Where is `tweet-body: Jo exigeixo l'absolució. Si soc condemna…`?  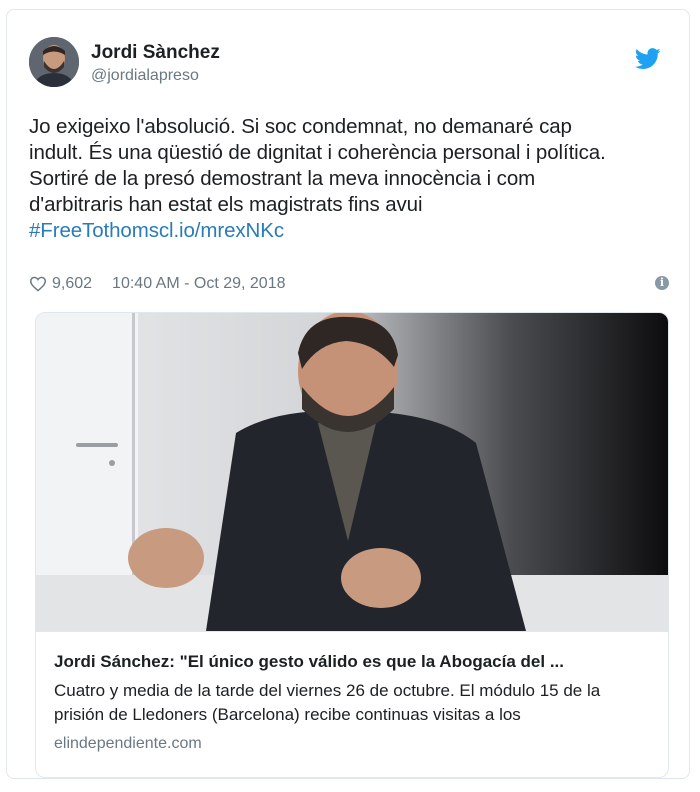 tweet-body: Jo exigeixo l'absolució. Si soc condemna… is located at coordinates (317, 165).